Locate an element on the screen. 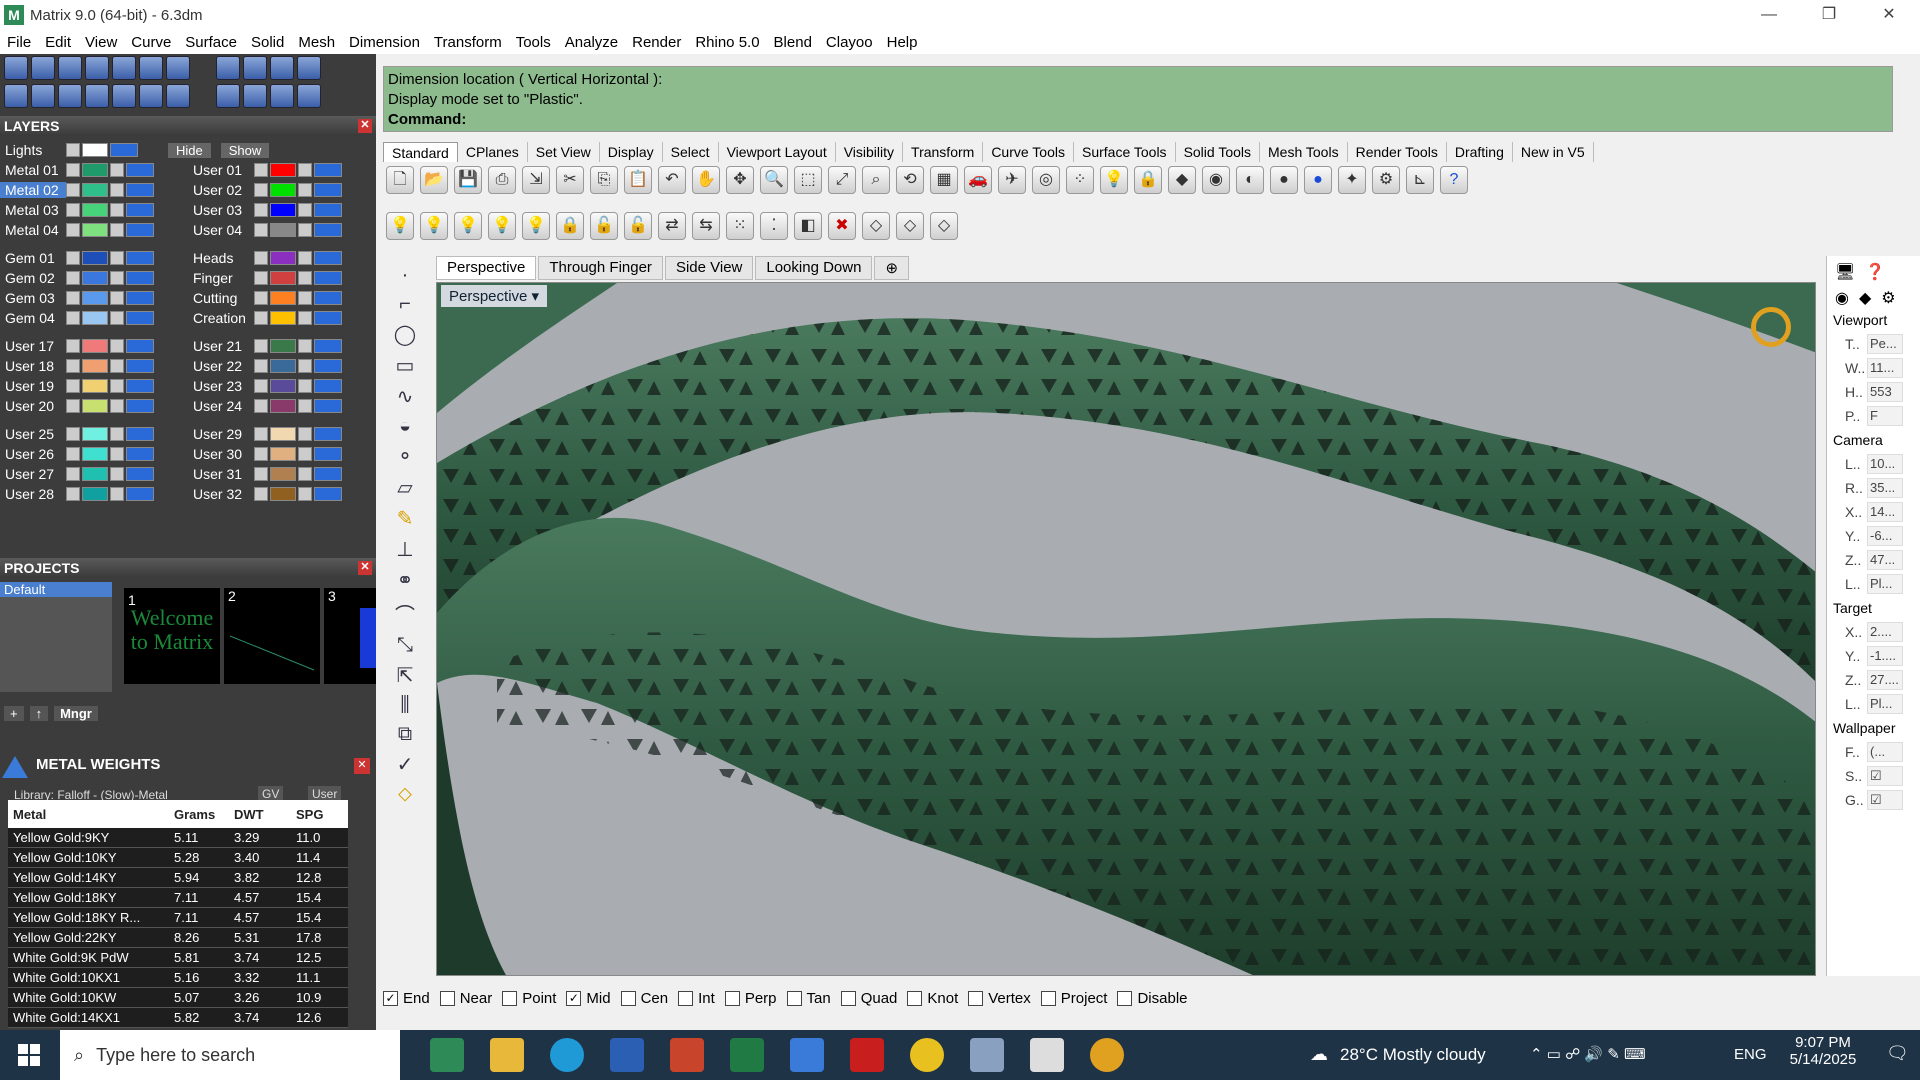 The height and width of the screenshot is (1080, 1920). excel-icon is located at coordinates (747, 1055).